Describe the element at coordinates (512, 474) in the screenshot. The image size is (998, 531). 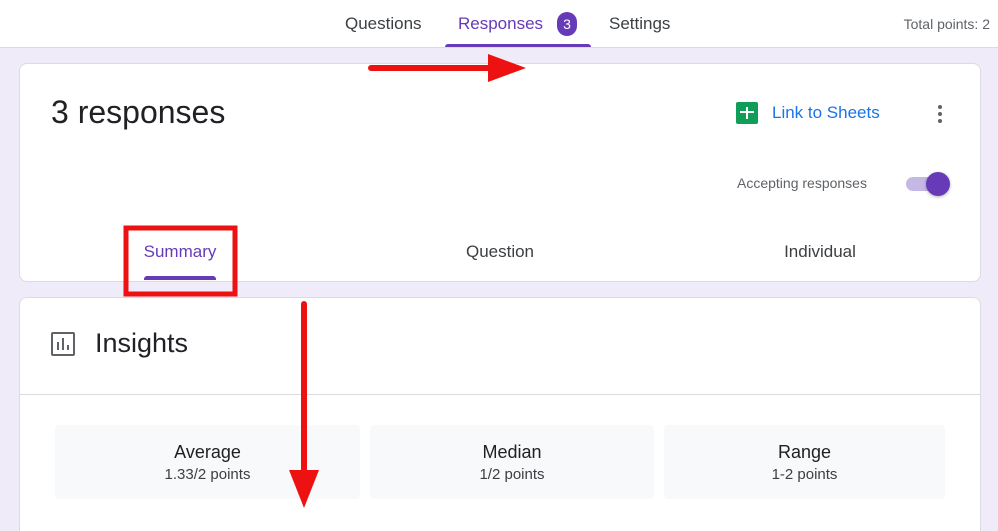
I see `stat-median-value: 1/2 points` at that location.